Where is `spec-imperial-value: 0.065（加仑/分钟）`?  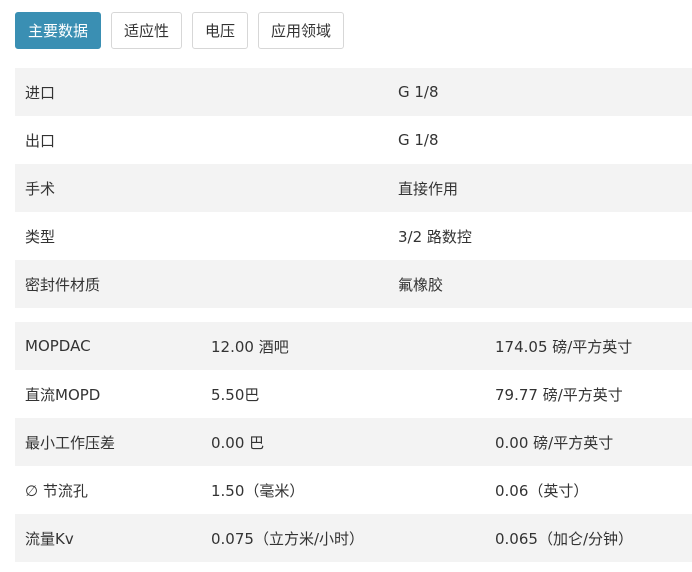 spec-imperial-value: 0.065（加仑/分钟） is located at coordinates (588, 538).